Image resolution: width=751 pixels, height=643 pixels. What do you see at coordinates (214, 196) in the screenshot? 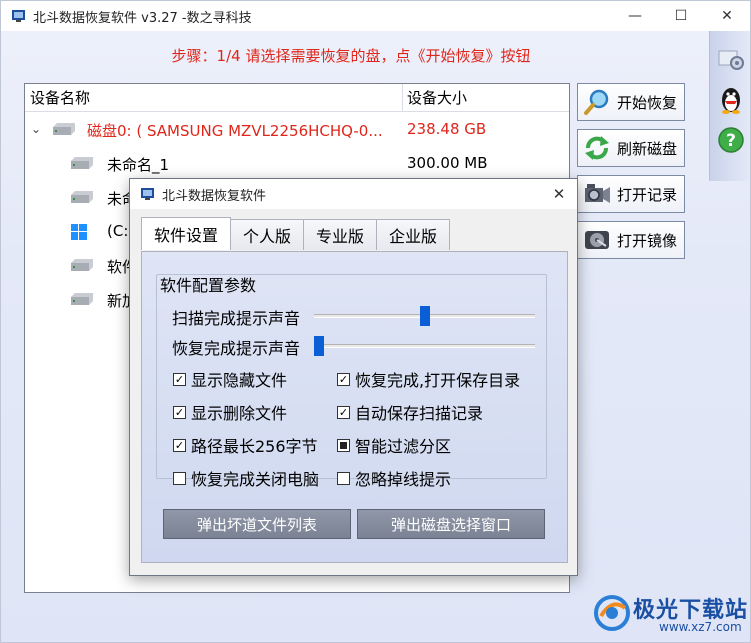
I see `dialog-title: 北斗数据恢复软件` at bounding box center [214, 196].